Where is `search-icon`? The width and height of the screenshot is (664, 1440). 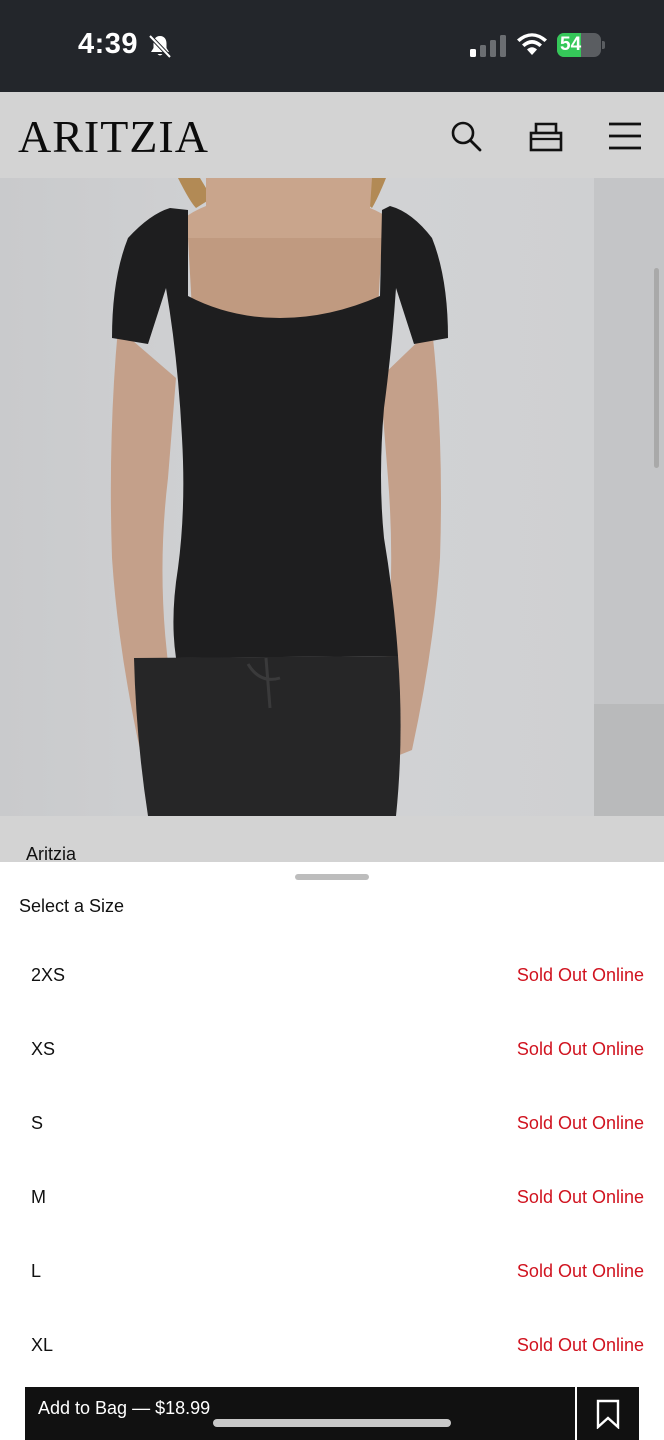 search-icon is located at coordinates (466, 136).